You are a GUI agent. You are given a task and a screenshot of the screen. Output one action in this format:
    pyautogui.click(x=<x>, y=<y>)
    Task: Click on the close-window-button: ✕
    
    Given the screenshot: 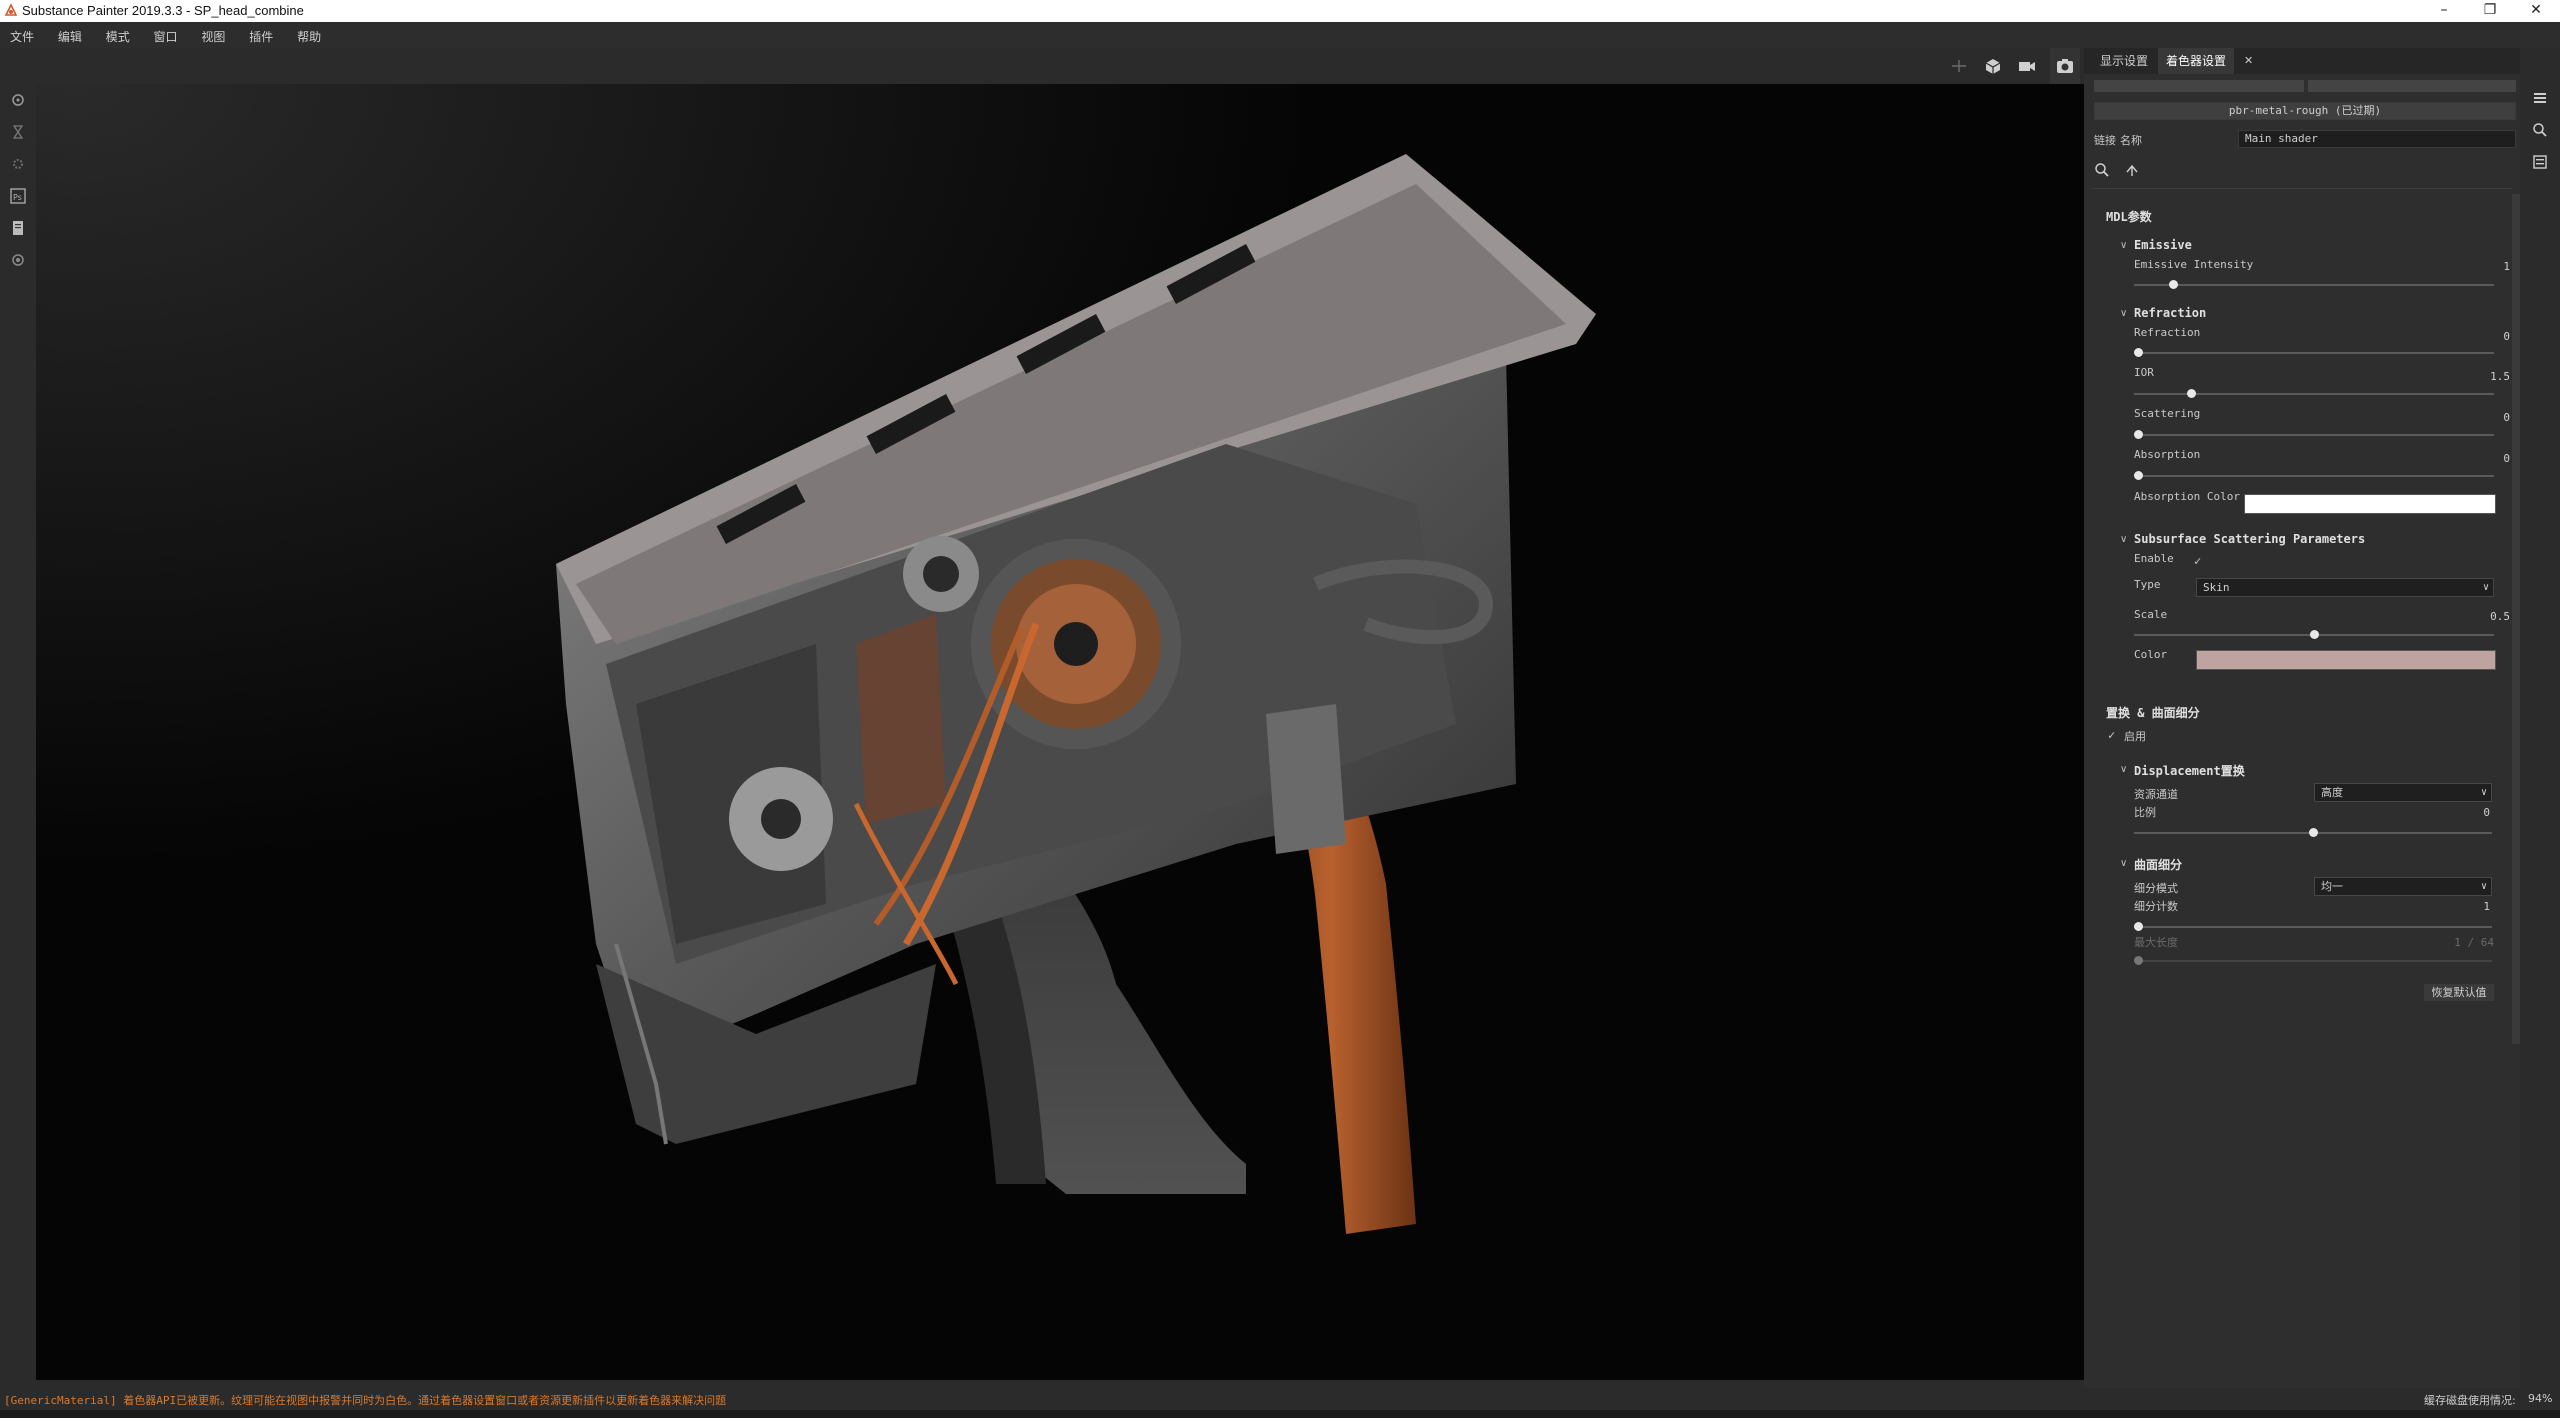 What is the action you would take?
    pyautogui.click(x=2536, y=11)
    